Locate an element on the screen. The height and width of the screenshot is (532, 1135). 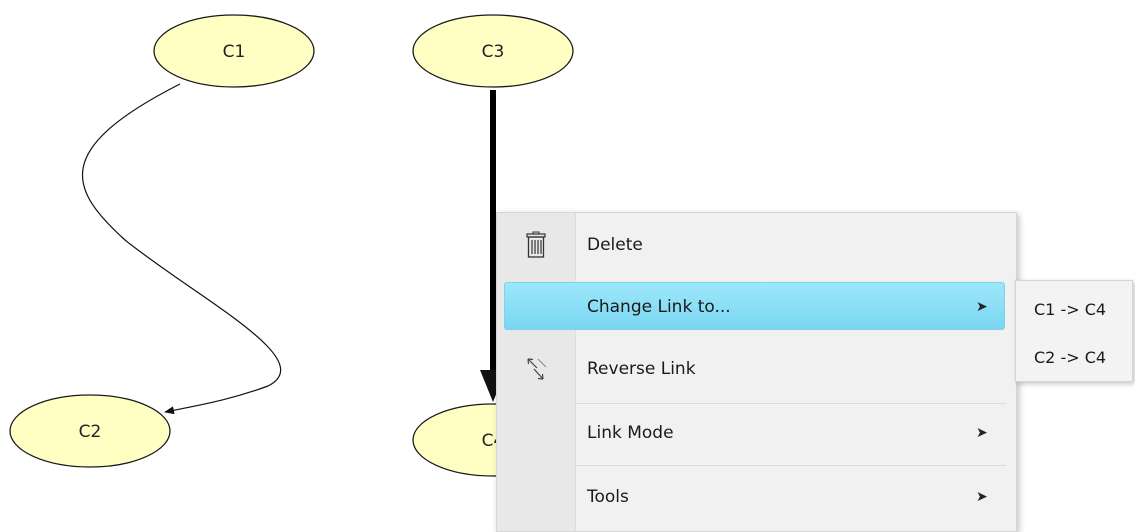
node-c1-label: C1 is located at coordinates (234, 52).